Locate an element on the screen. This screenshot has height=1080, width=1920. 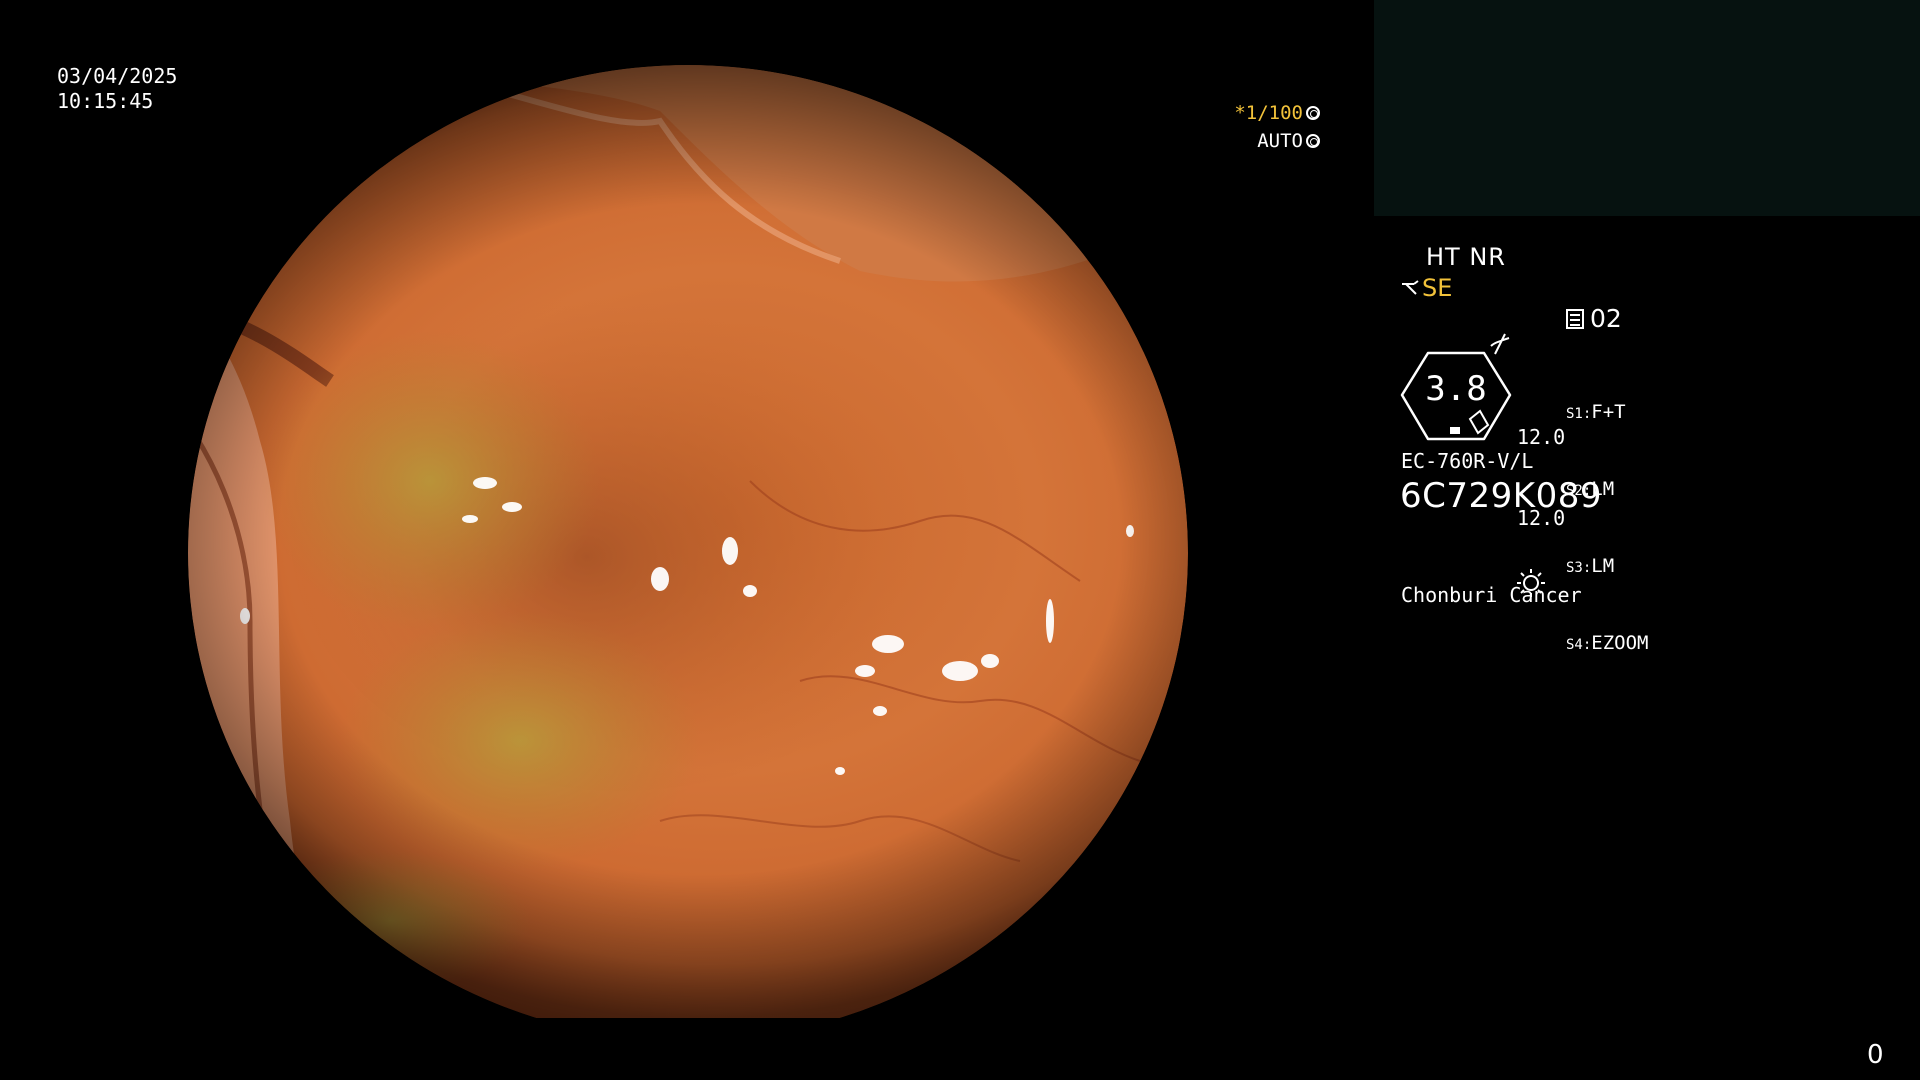
scene-item-3: S3:LM is located at coordinates (1590, 566).